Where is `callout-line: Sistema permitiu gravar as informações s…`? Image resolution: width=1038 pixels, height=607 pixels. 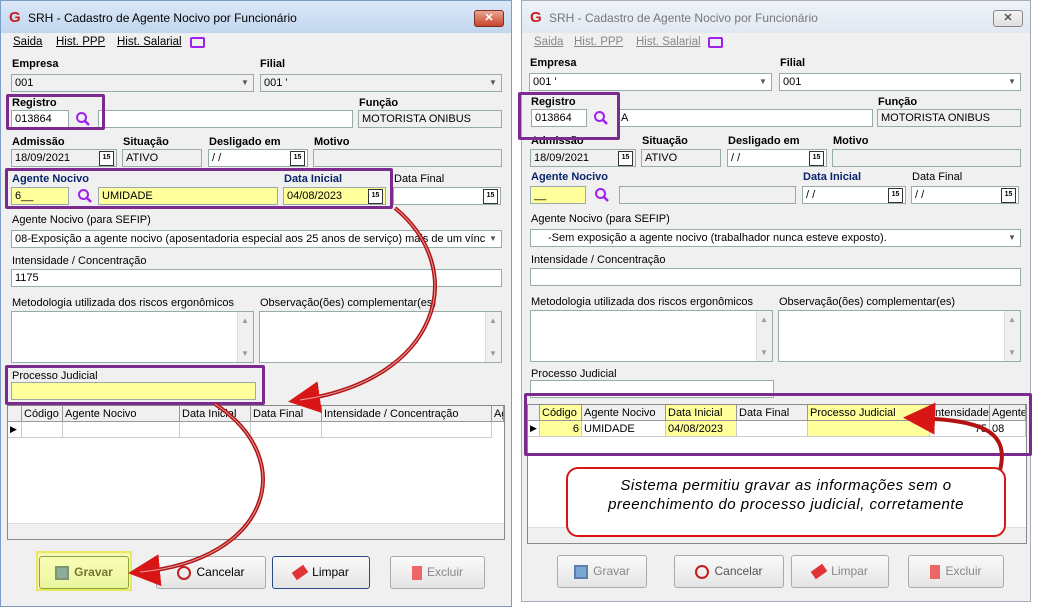 callout-line: Sistema permitiu gravar as informações s… is located at coordinates (786, 485).